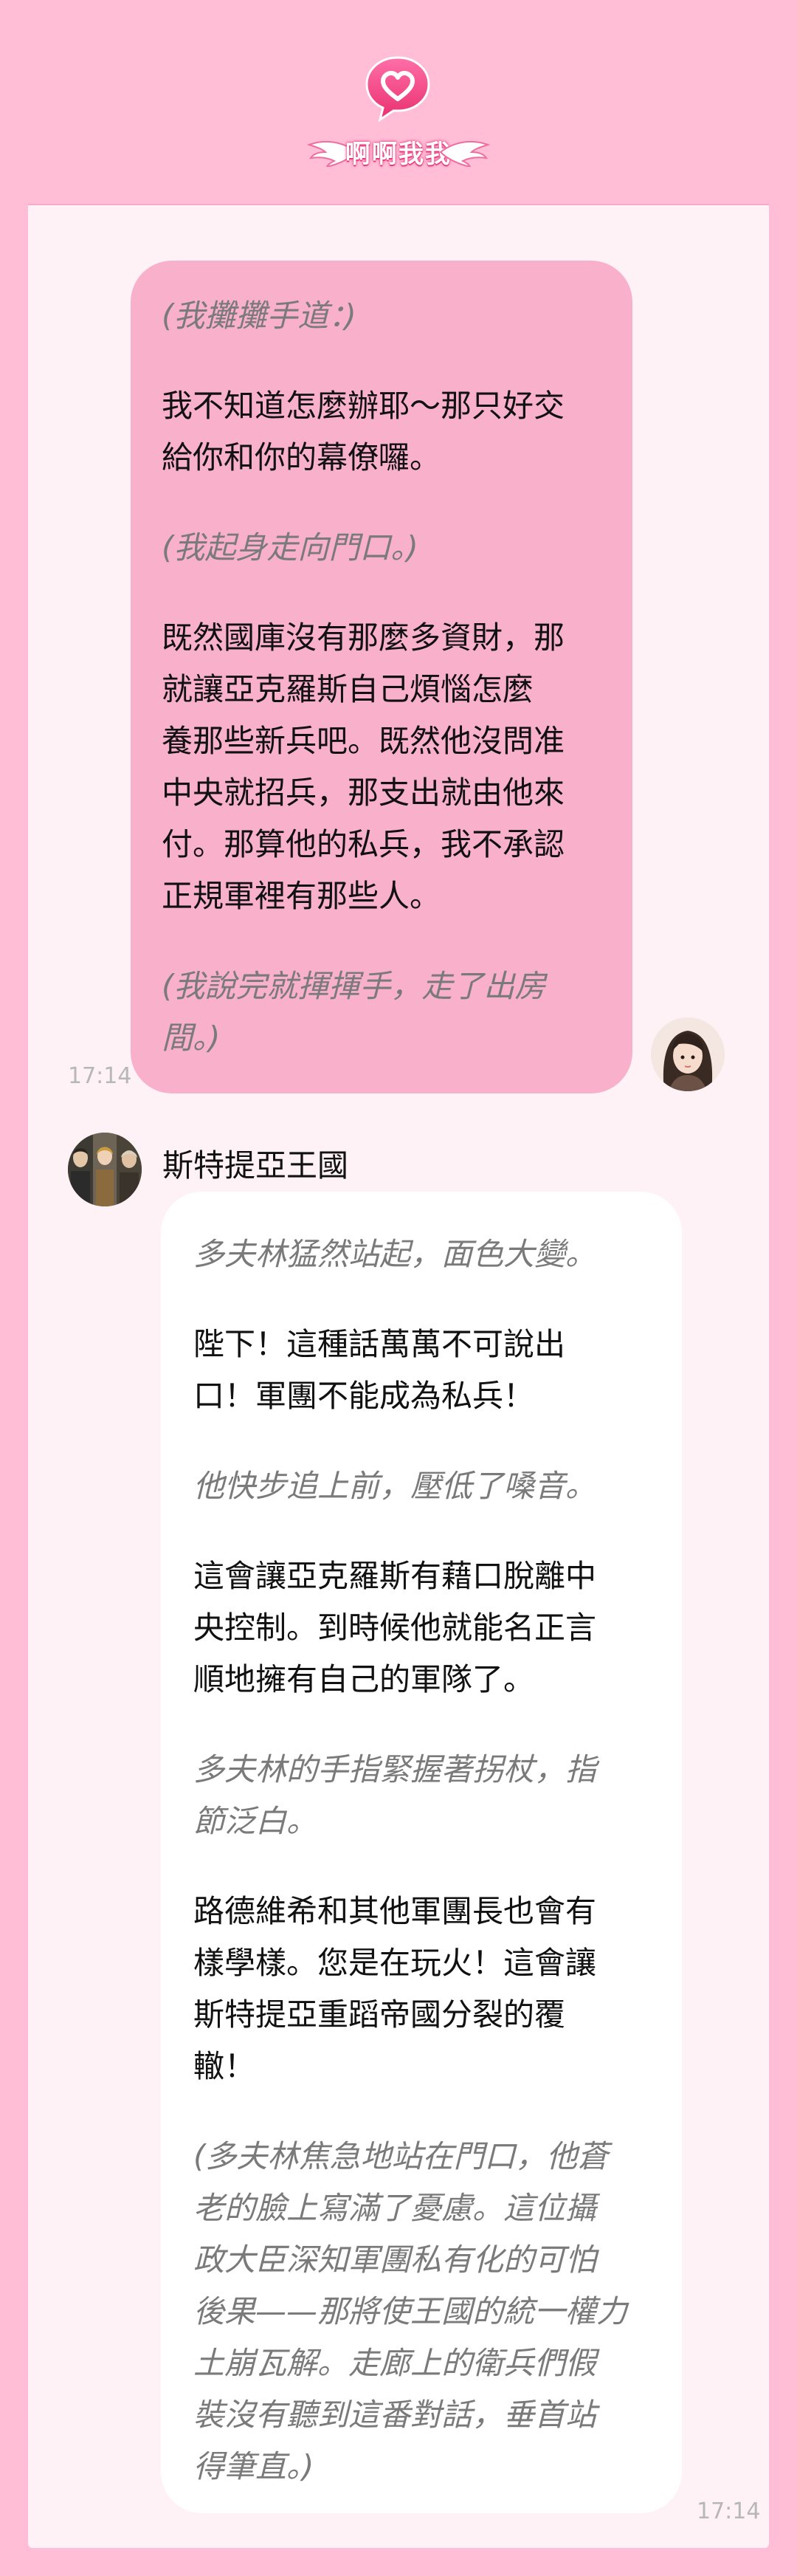  Describe the element at coordinates (363, 431) in the screenshot. I see `speech-text: 我不知道怎麼辦耶～那只好交 給你和你的幕僚囉。` at that location.